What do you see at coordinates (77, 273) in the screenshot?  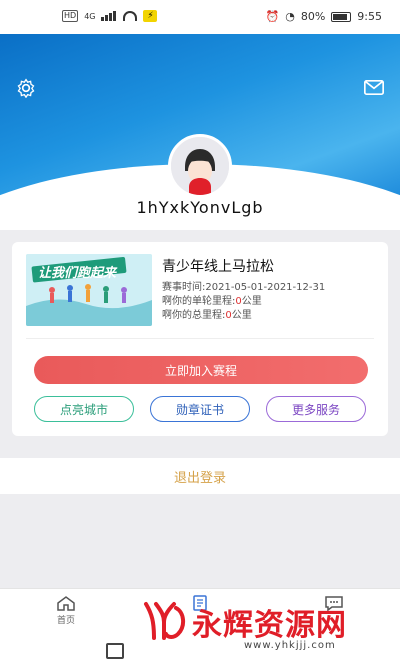 I see `event-image-caption: 让我们跑起来` at bounding box center [77, 273].